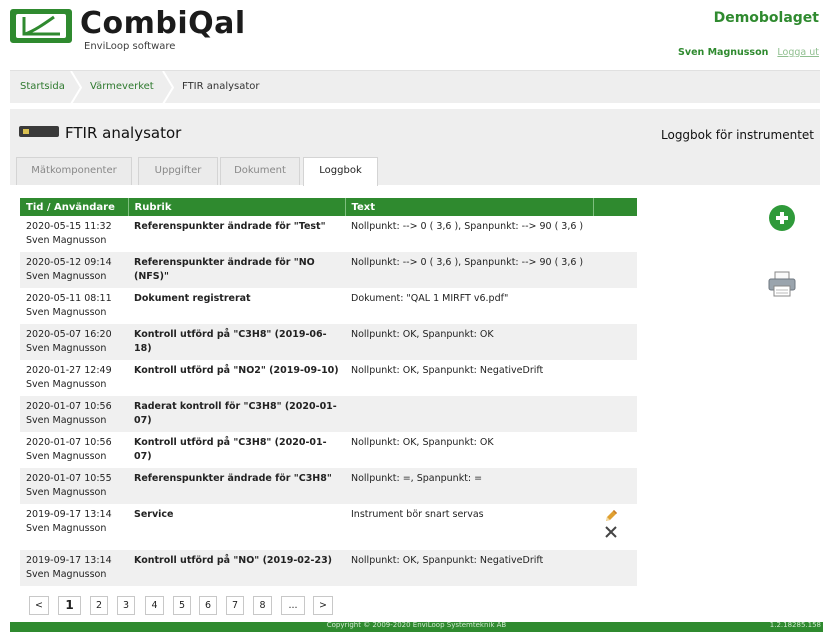 The height and width of the screenshot is (632, 823). What do you see at coordinates (208, 605) in the screenshot?
I see `pagination-page-button: 6` at bounding box center [208, 605].